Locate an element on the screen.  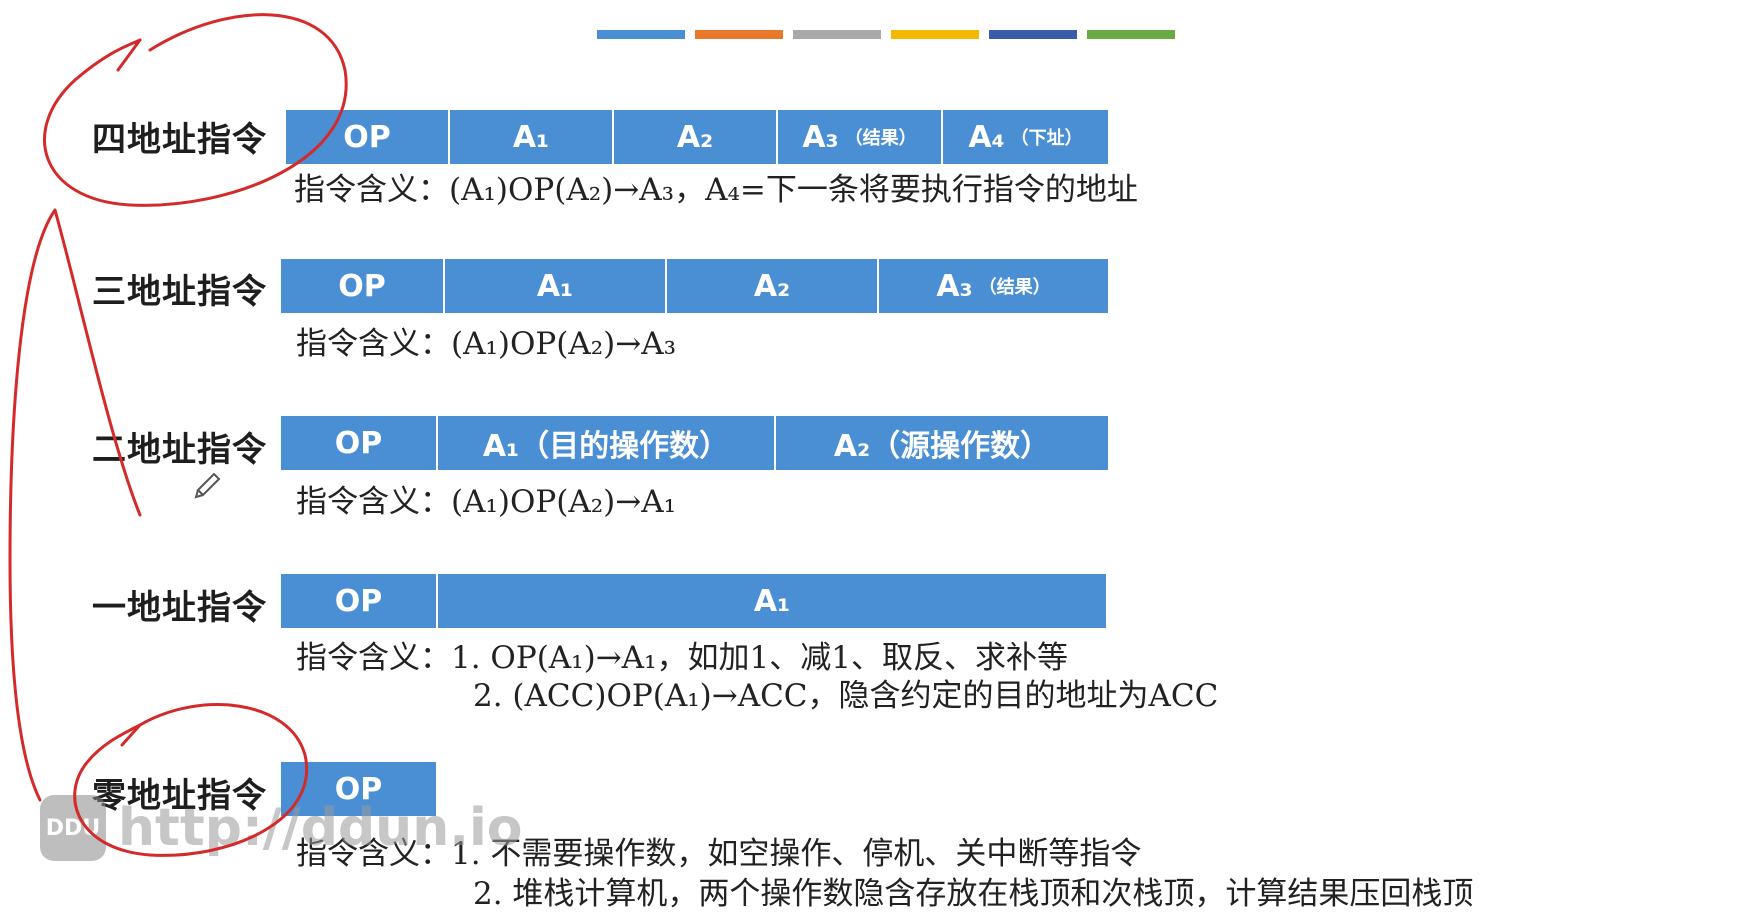
four-cell-a2: A₂ is located at coordinates (696, 137).